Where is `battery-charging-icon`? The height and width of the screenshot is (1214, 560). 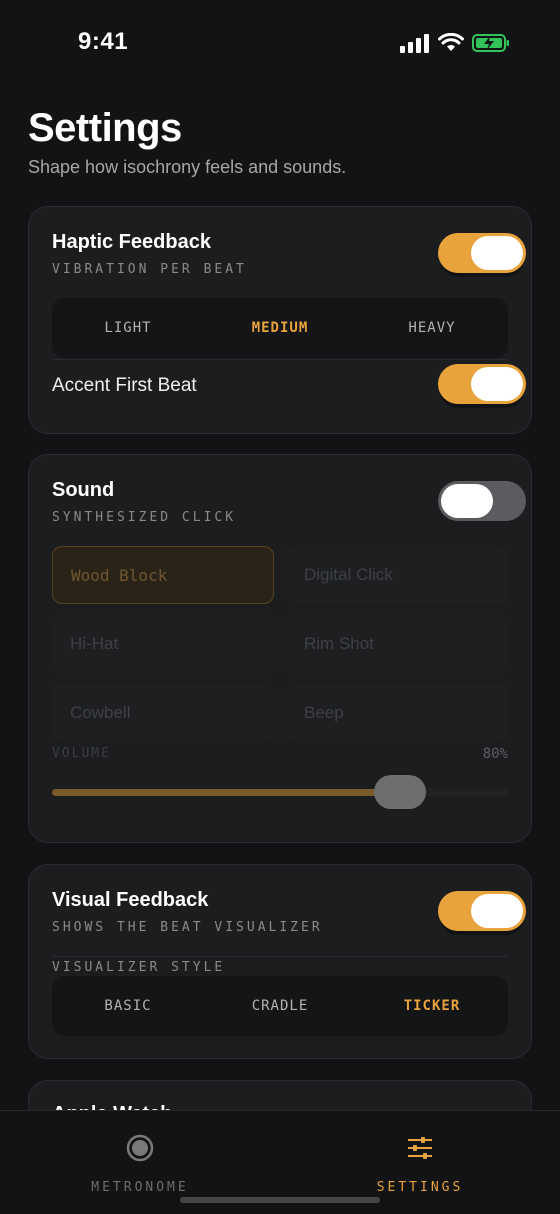 battery-charging-icon is located at coordinates (490, 43).